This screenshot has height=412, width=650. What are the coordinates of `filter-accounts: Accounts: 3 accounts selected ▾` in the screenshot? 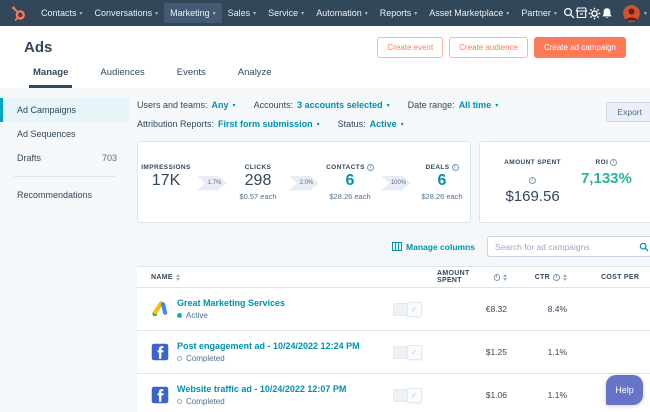 It's located at (322, 105).